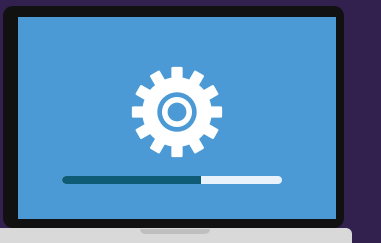  I want to click on gear-icon, so click(177, 112).